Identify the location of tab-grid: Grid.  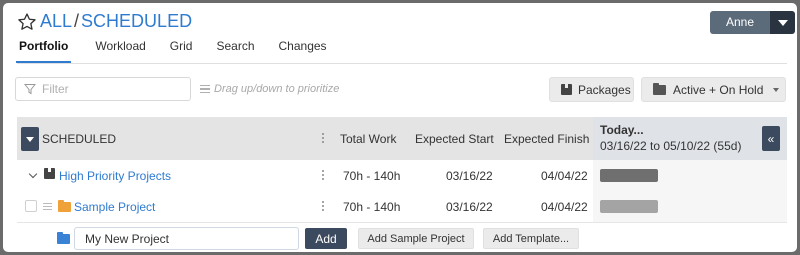
(181, 51).